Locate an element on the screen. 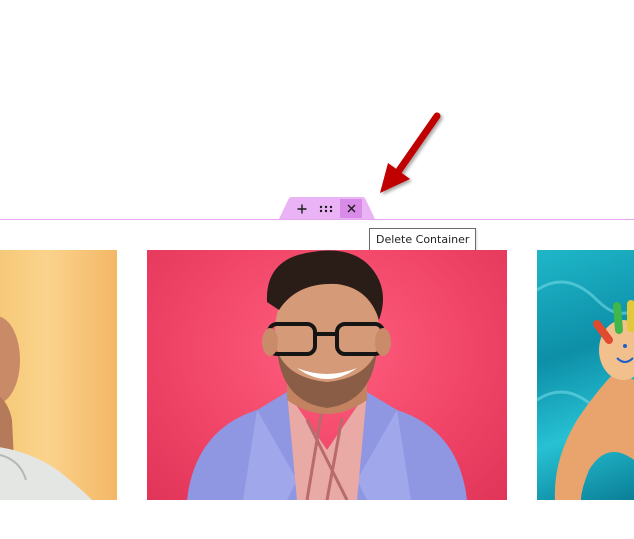 The height and width of the screenshot is (539, 634). delete-container-tooltip: Delete Container is located at coordinates (423, 240).